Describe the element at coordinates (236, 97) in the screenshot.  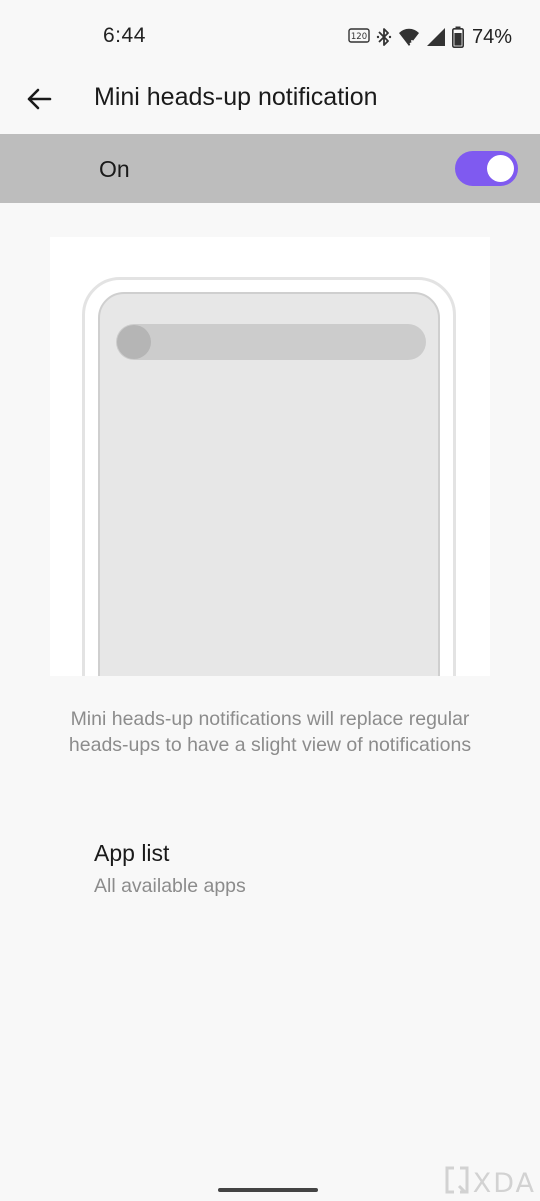
I see `page-title: Mini heads-up notification` at that location.